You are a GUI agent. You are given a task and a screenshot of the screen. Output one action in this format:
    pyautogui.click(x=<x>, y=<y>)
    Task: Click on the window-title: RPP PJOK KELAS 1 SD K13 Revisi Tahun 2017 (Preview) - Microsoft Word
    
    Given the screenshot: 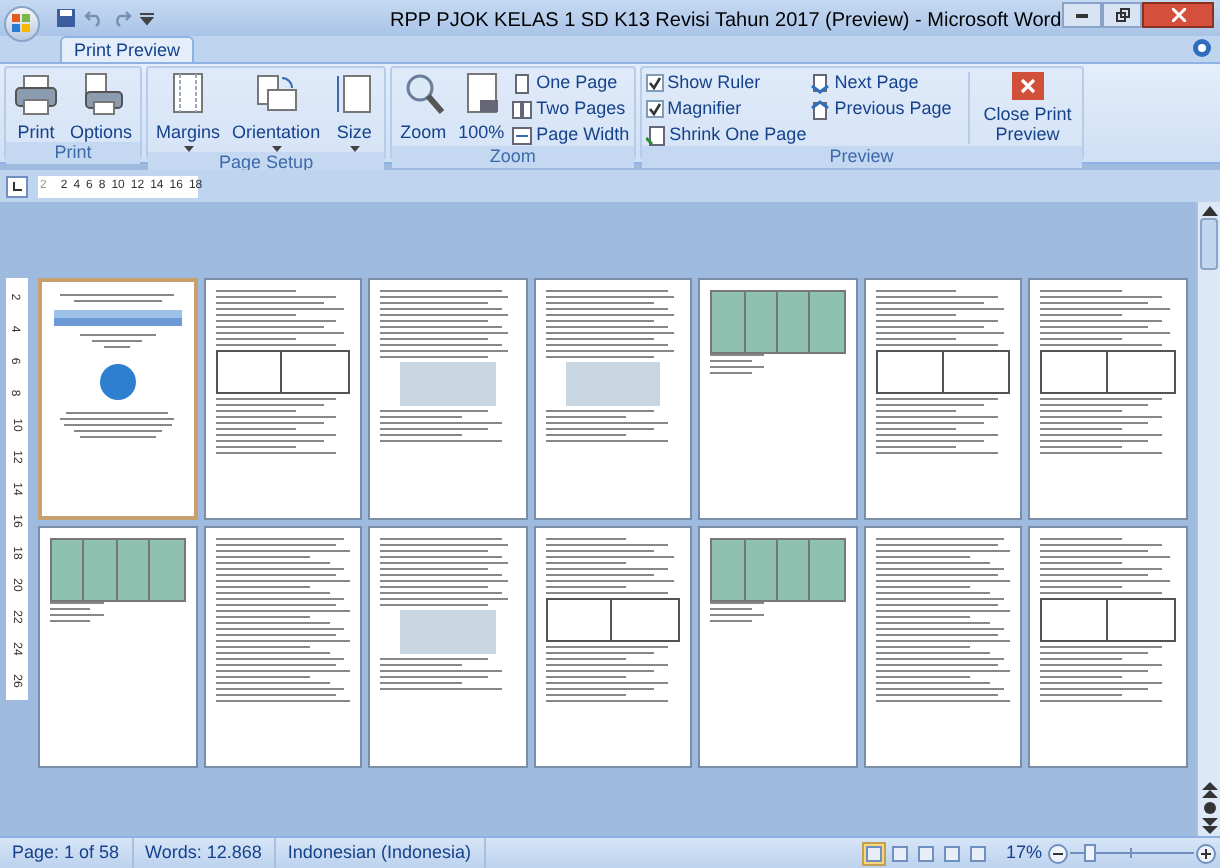 What is the action you would take?
    pyautogui.click(x=726, y=22)
    